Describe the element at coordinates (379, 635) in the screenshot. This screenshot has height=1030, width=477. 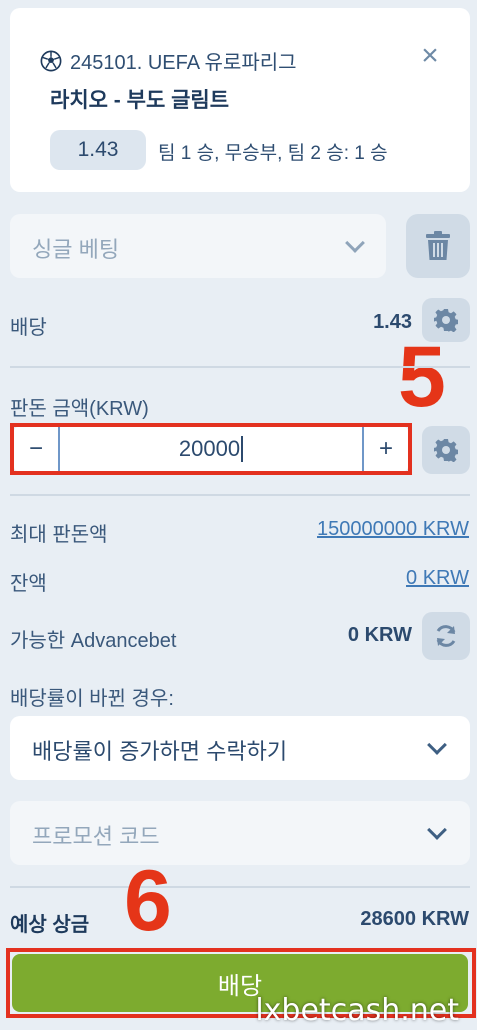
I see `advancebet-value: 0 KRW` at that location.